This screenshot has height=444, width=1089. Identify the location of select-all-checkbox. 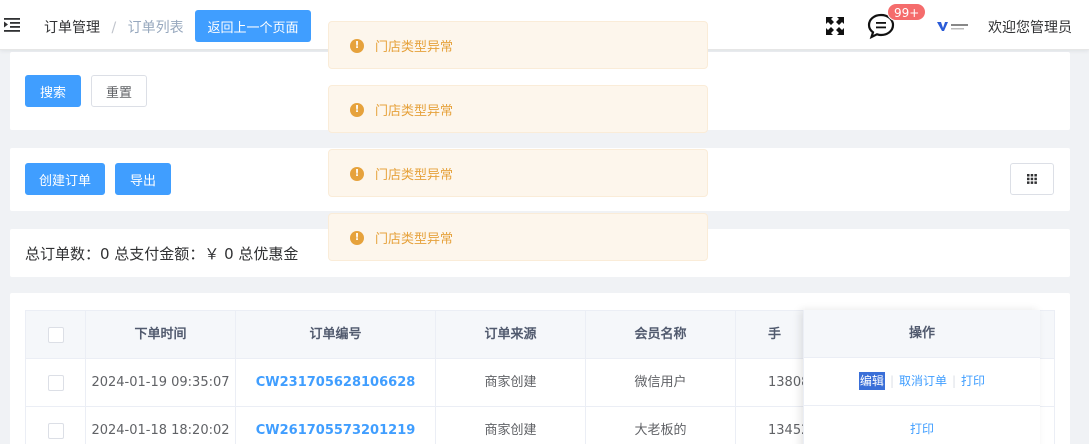
(55, 334).